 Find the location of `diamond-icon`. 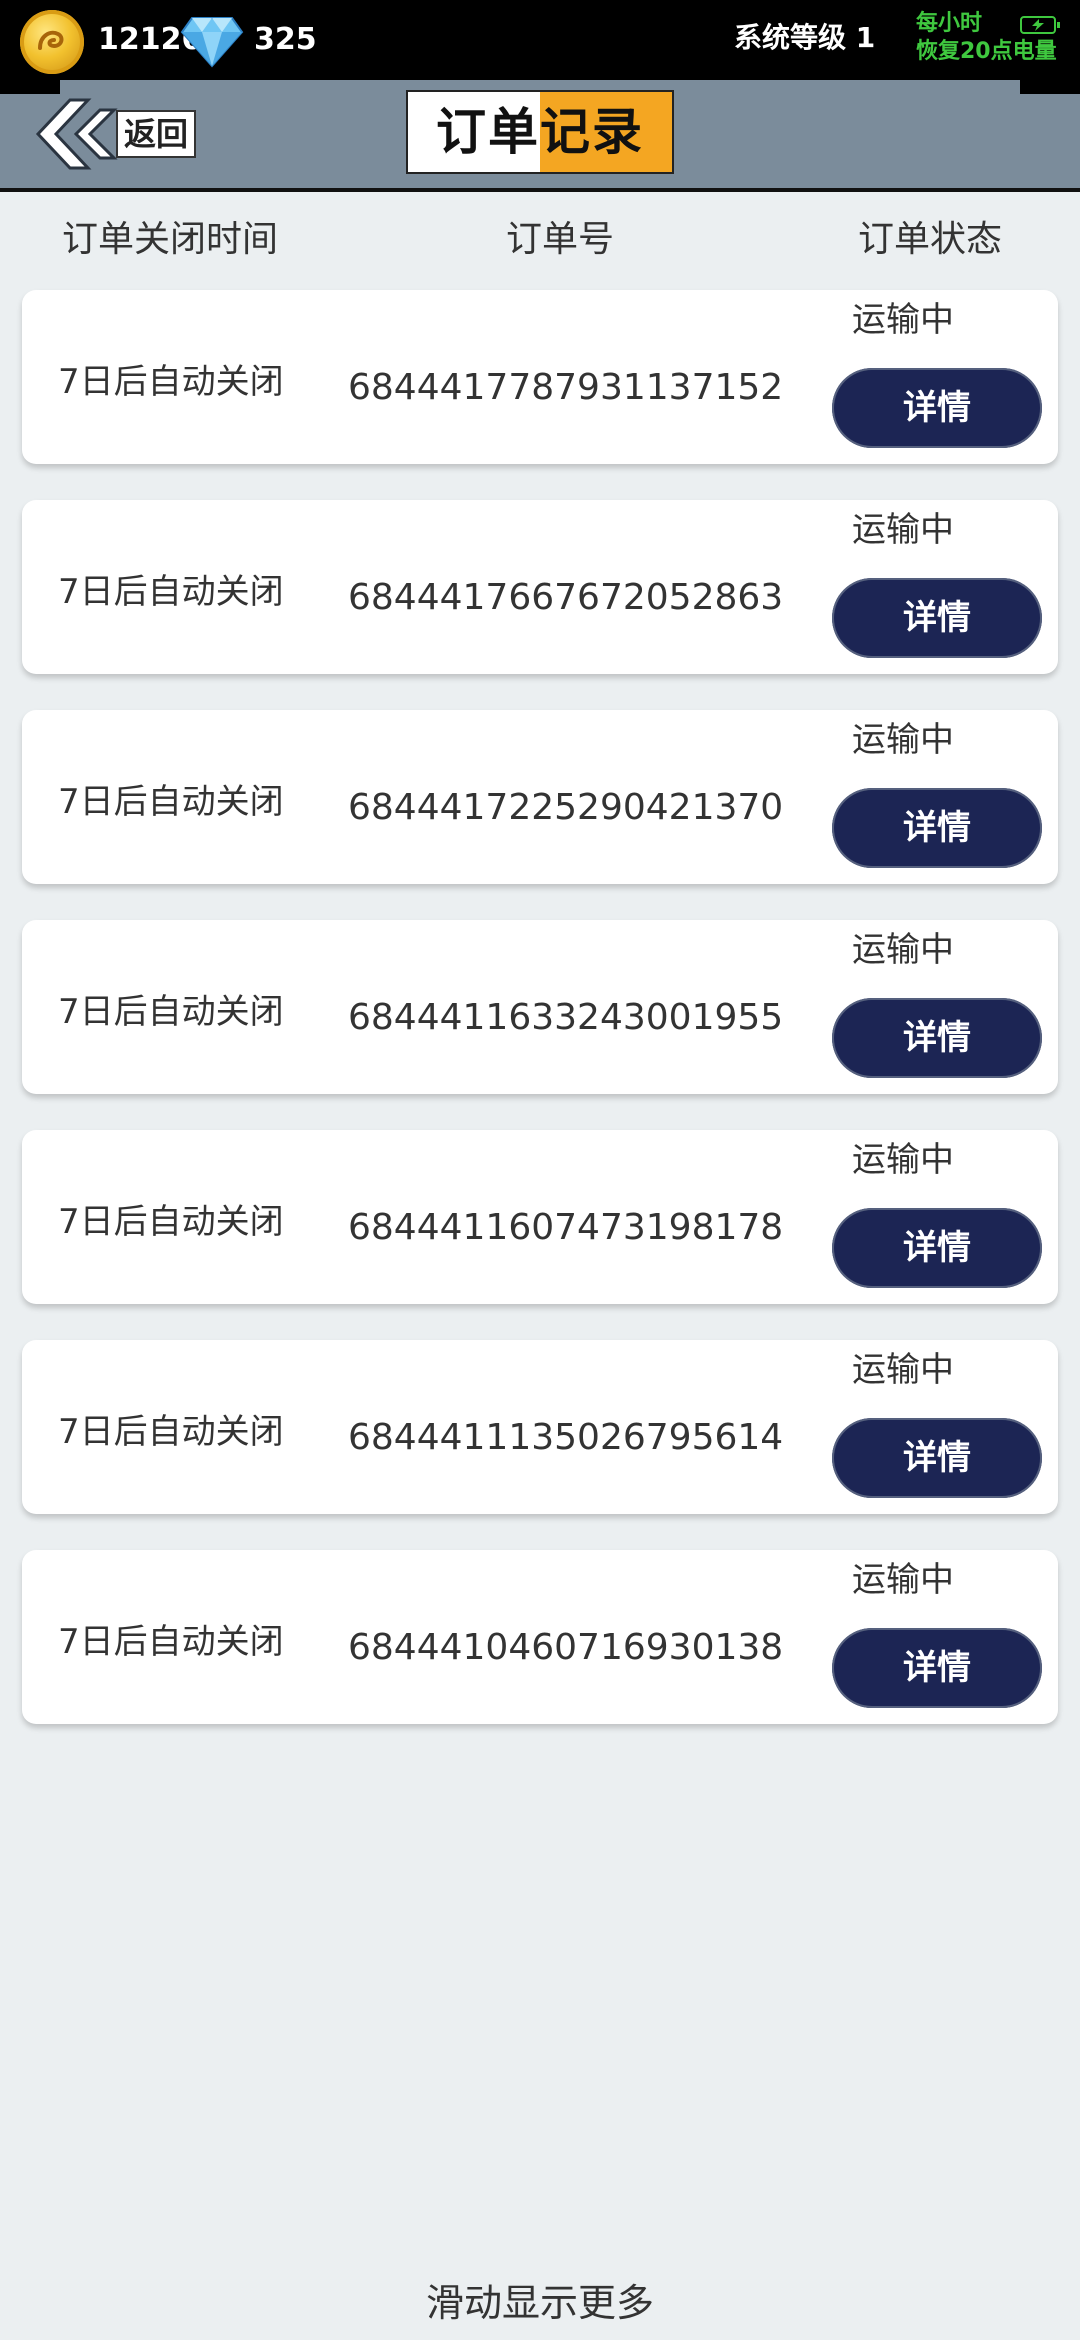

diamond-icon is located at coordinates (212, 42).